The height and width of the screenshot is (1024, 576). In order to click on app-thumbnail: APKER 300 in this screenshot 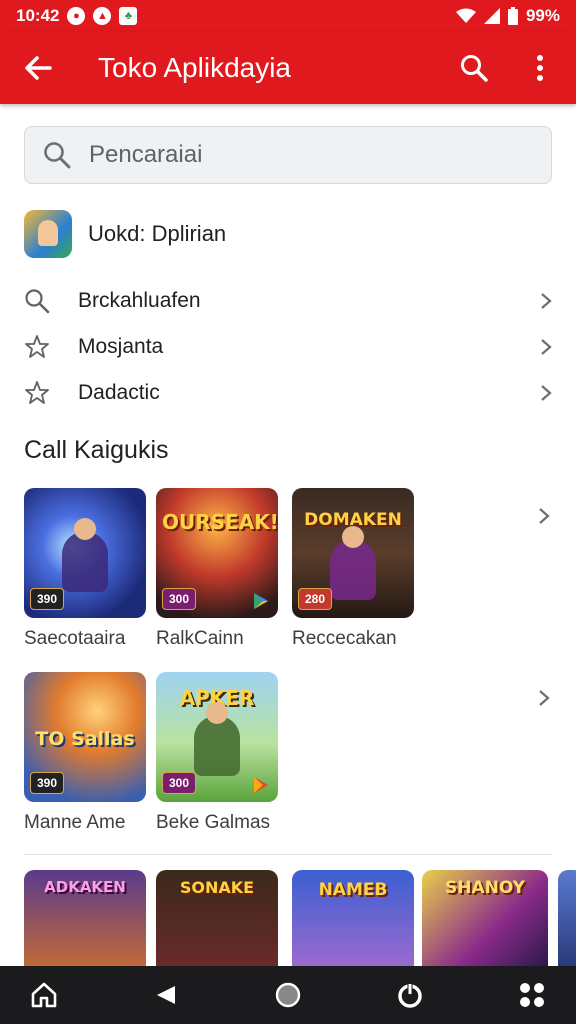, I will do `click(217, 737)`.